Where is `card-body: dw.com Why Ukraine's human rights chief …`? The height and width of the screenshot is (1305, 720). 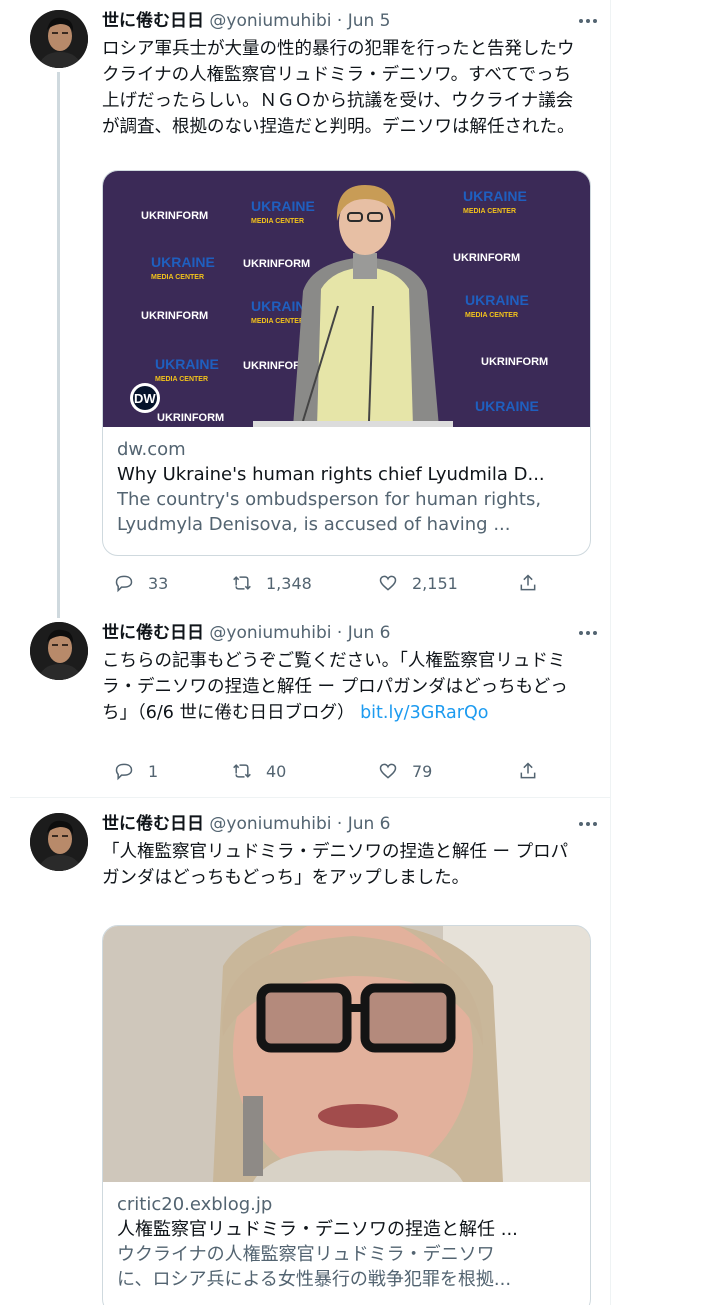
card-body: dw.com Why Ukraine's human rights chief … is located at coordinates (346, 482).